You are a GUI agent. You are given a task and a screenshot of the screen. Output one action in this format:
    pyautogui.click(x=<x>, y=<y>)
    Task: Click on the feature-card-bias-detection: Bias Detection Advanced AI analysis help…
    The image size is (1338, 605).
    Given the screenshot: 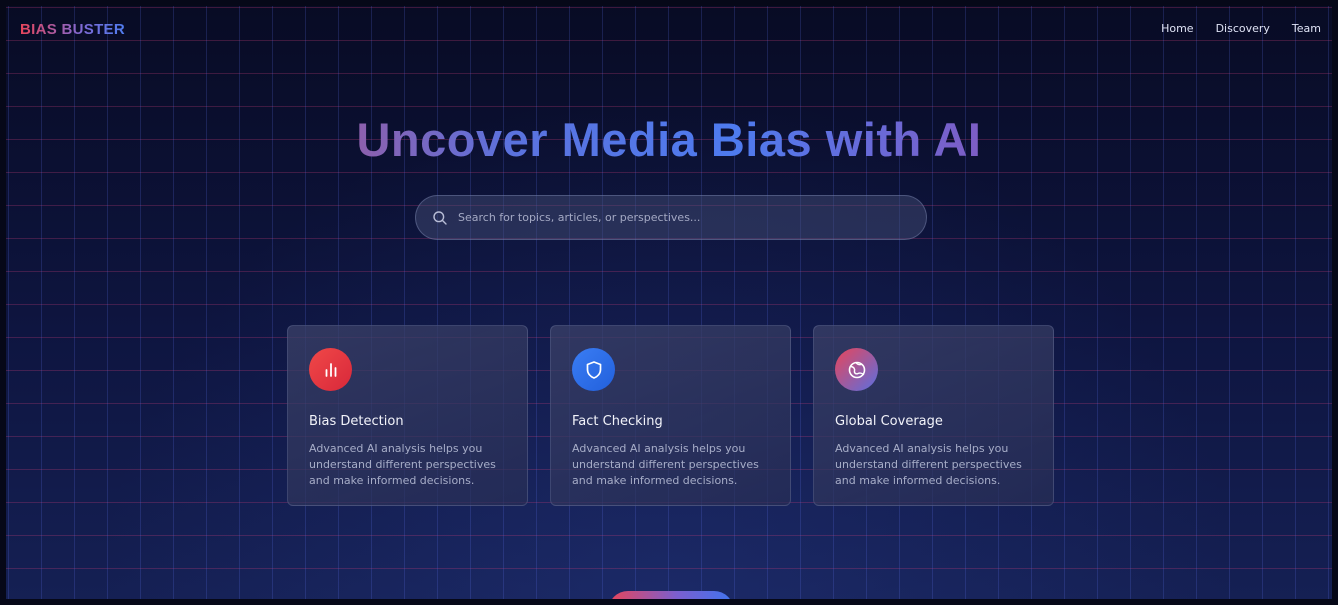 What is the action you would take?
    pyautogui.click(x=407, y=415)
    